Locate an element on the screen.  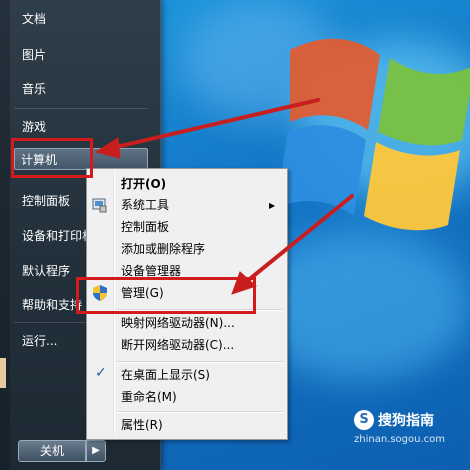
cm-item-properties: 属性(R) is located at coordinates (142, 425).